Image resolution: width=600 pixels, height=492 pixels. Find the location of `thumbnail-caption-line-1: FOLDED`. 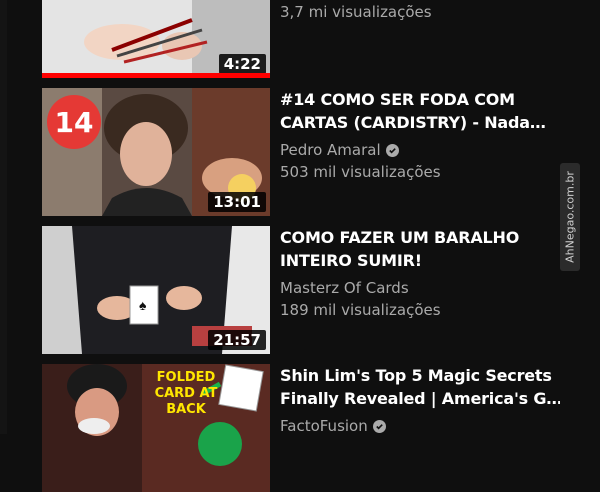

thumbnail-caption-line-1: FOLDED is located at coordinates (186, 377).